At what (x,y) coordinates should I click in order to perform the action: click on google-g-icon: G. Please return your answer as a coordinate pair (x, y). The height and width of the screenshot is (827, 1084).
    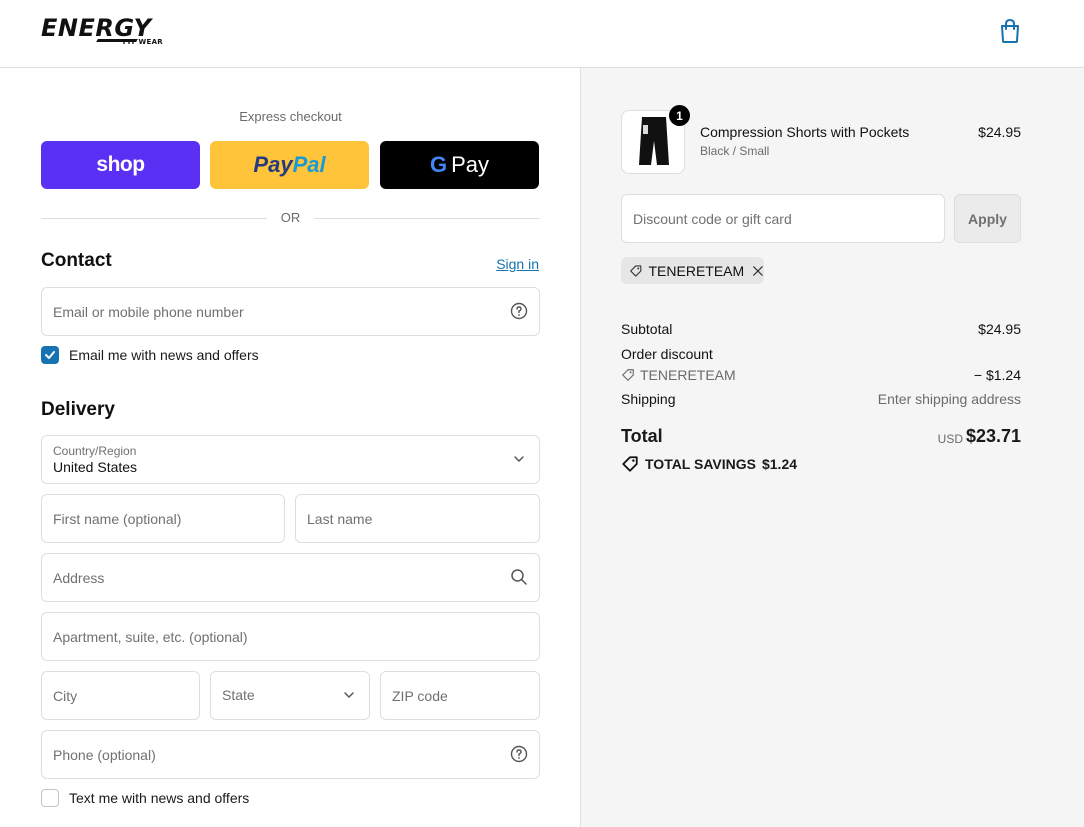
    Looking at the image, I should click on (438, 164).